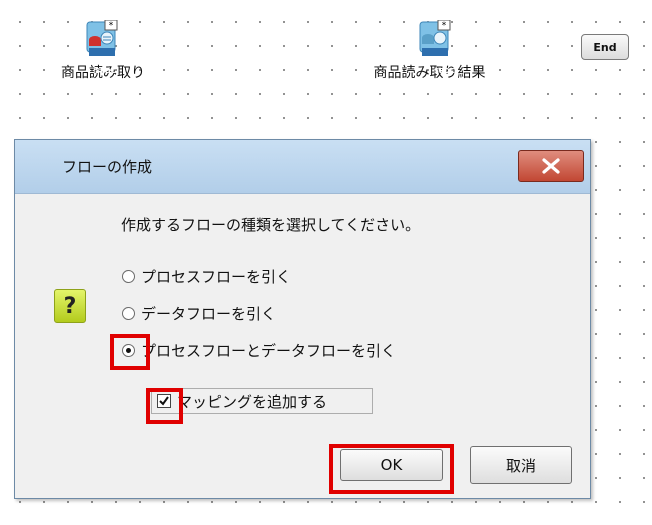  I want to click on node-product-read: * SFDC 商品読み取り, so click(103, 50).